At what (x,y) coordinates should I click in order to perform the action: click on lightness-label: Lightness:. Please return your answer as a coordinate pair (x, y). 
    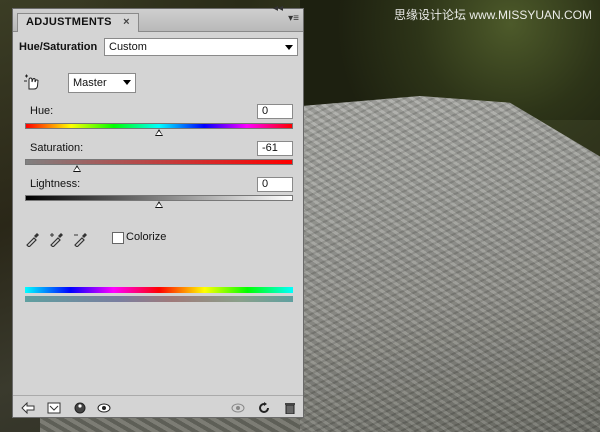
    Looking at the image, I should click on (55, 184).